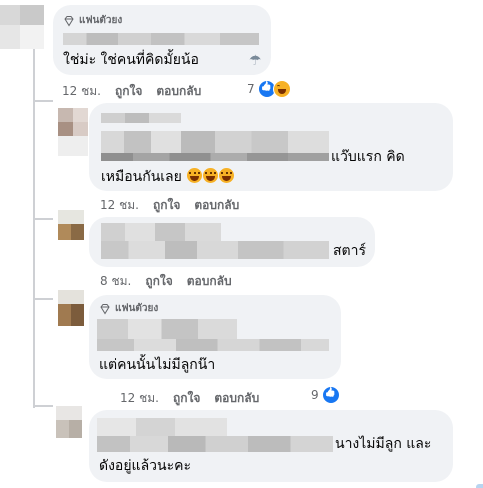  I want to click on comment-text-line: แว๊บแรก คิด, so click(368, 157).